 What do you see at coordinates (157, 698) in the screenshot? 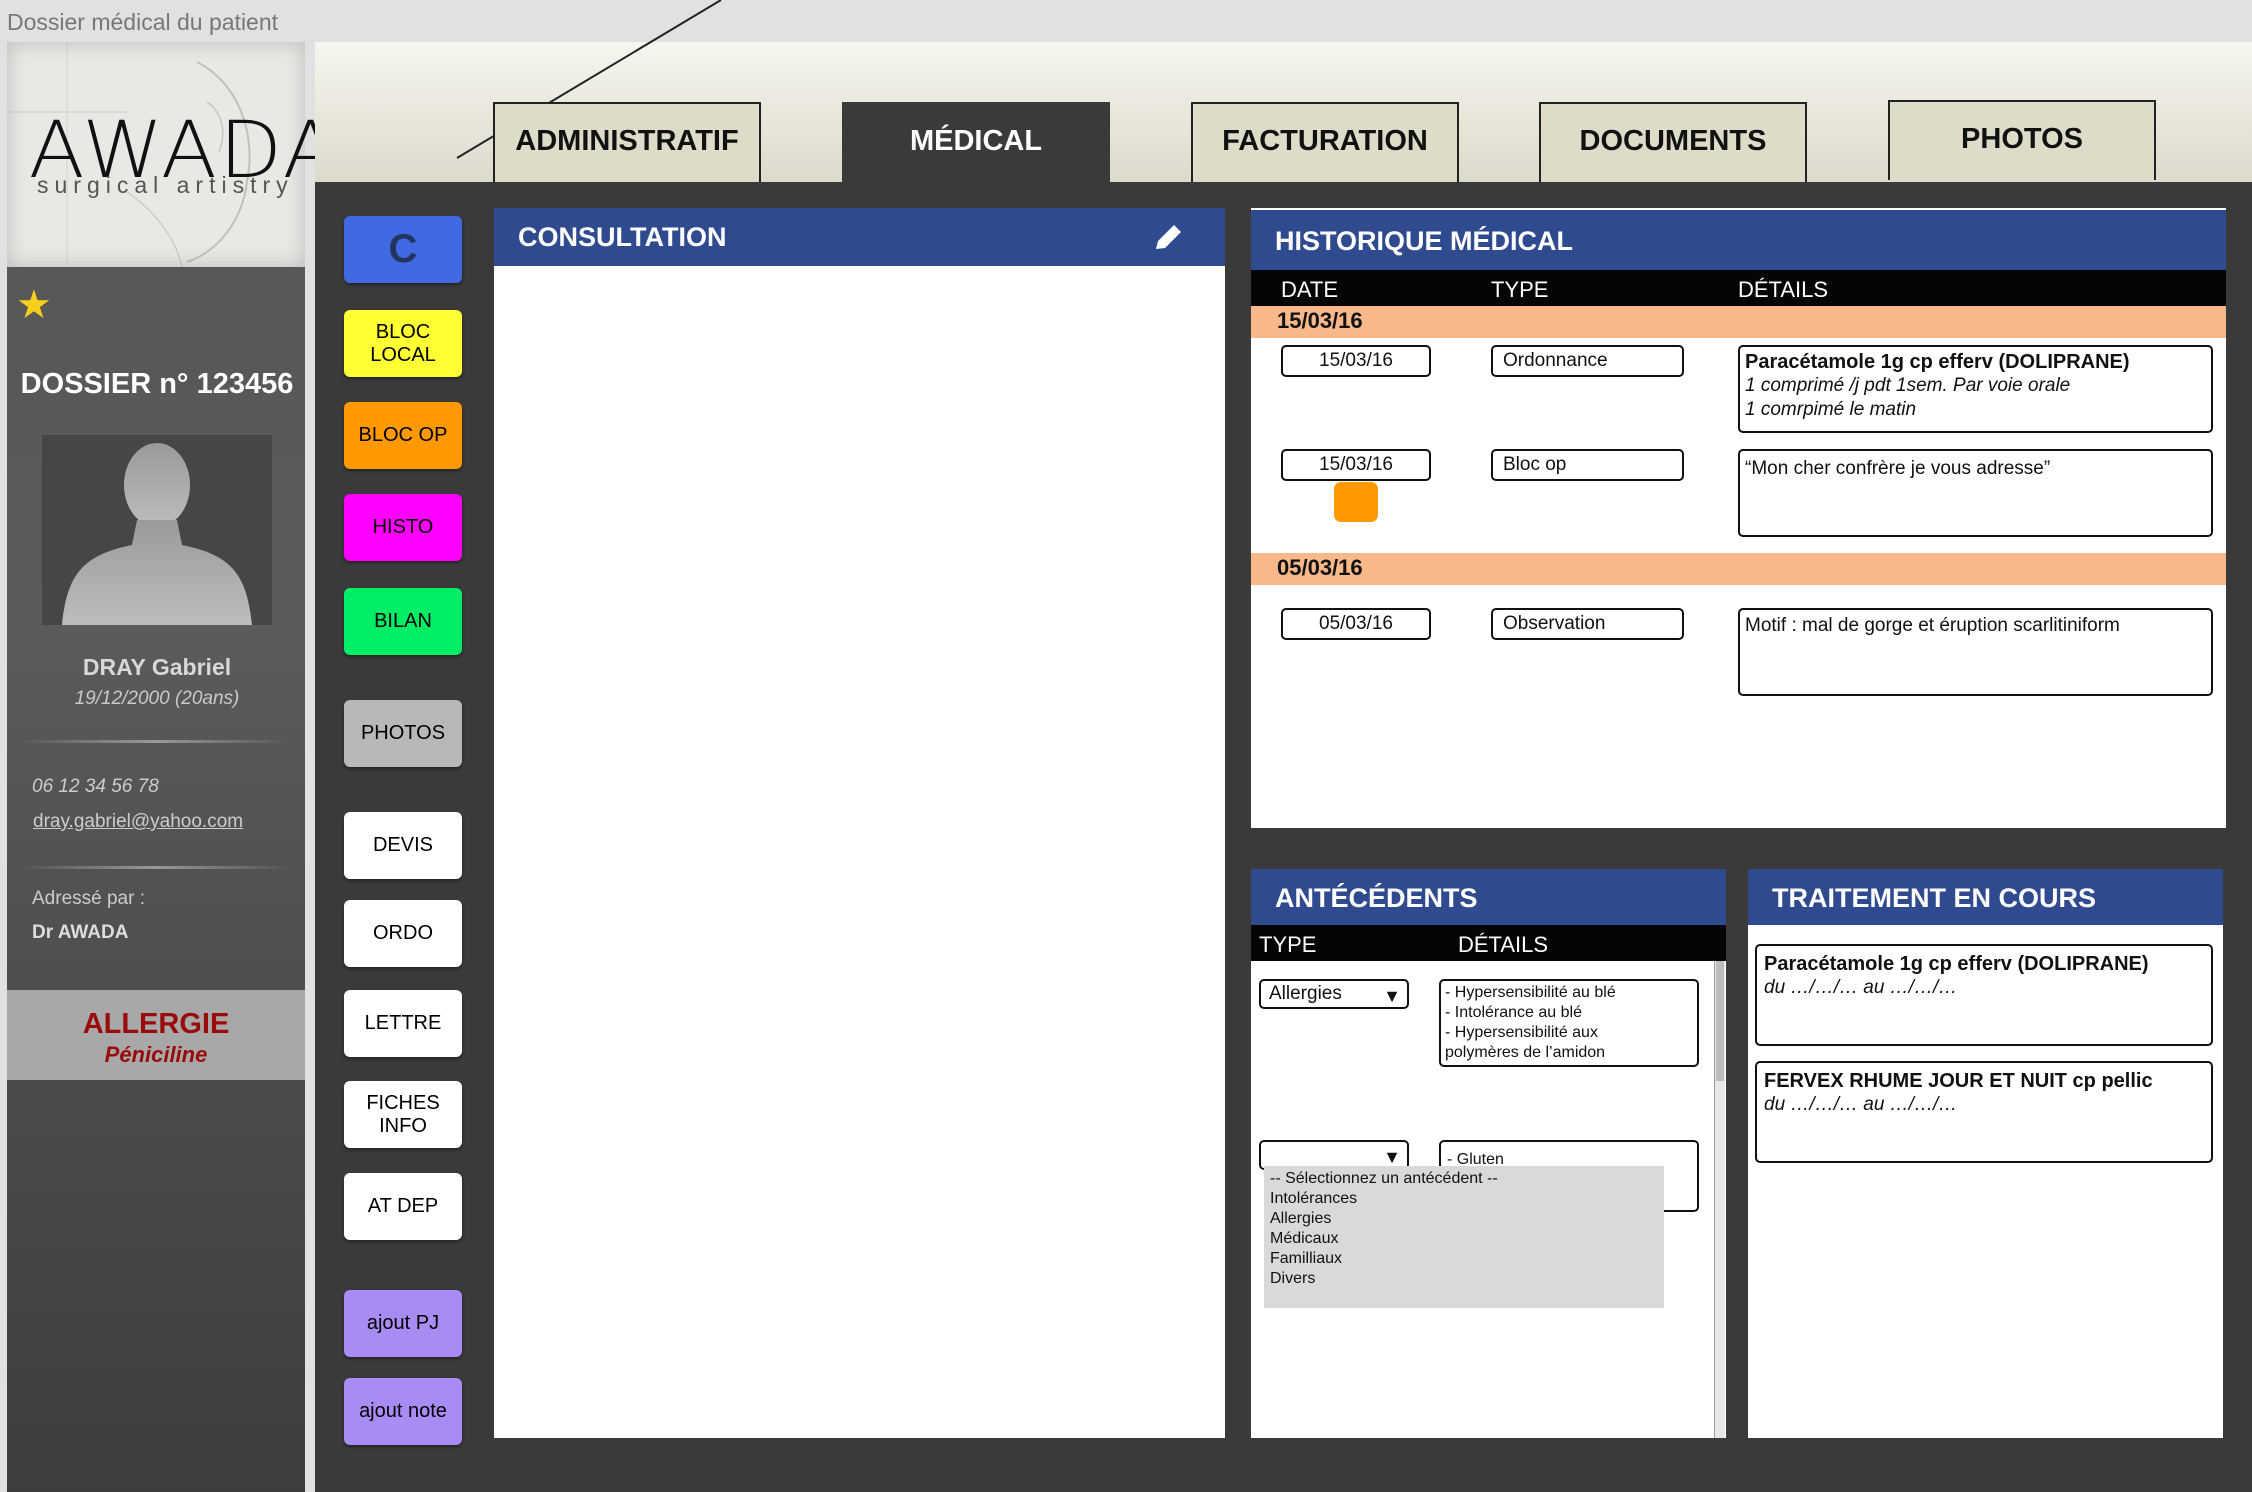
I see `patient-dob: 19/12/2000 (20ans)` at bounding box center [157, 698].